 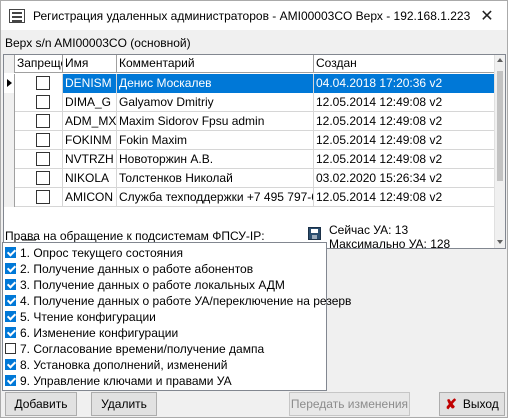 I want to click on permission-item: 6. Изменение конфигурации, so click(x=92, y=332).